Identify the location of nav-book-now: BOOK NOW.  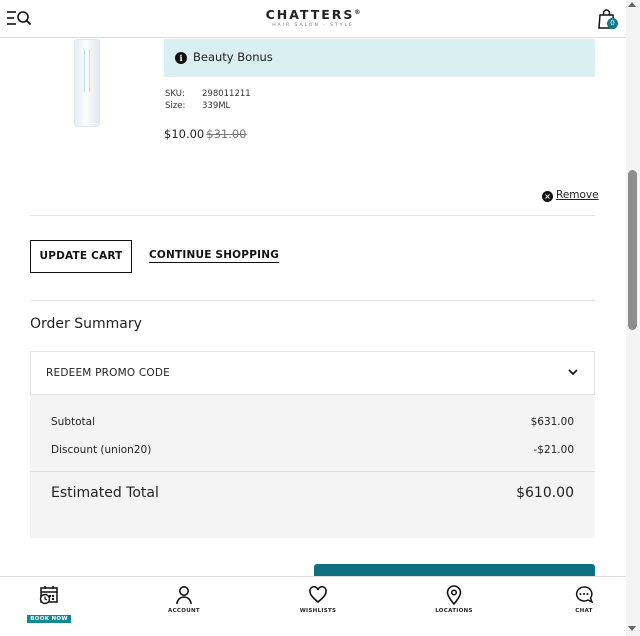
(49, 604).